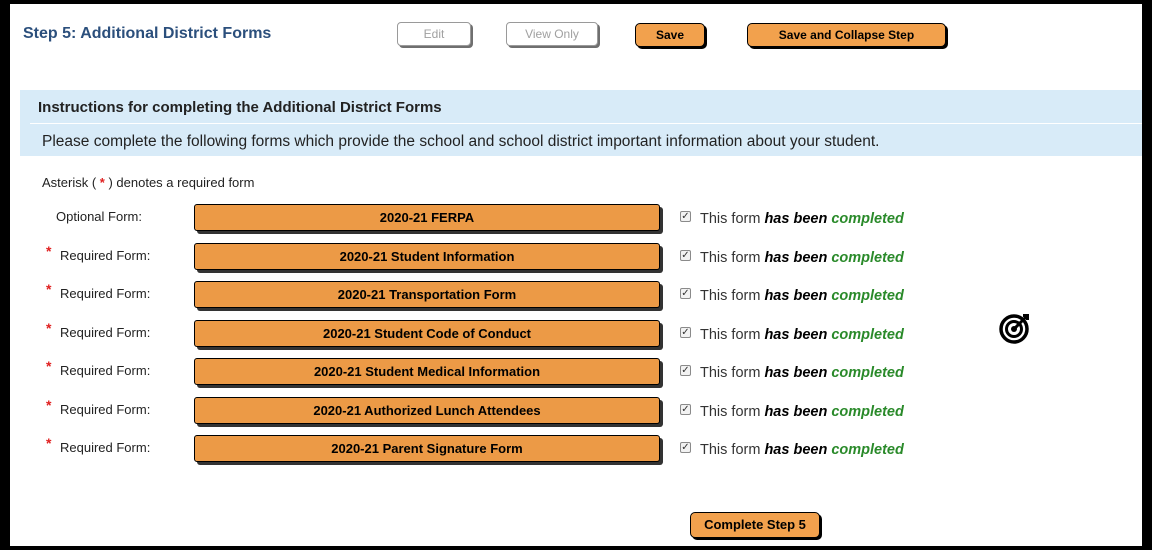 The width and height of the screenshot is (1152, 550). I want to click on form-type-label: Optional Form:, so click(99, 216).